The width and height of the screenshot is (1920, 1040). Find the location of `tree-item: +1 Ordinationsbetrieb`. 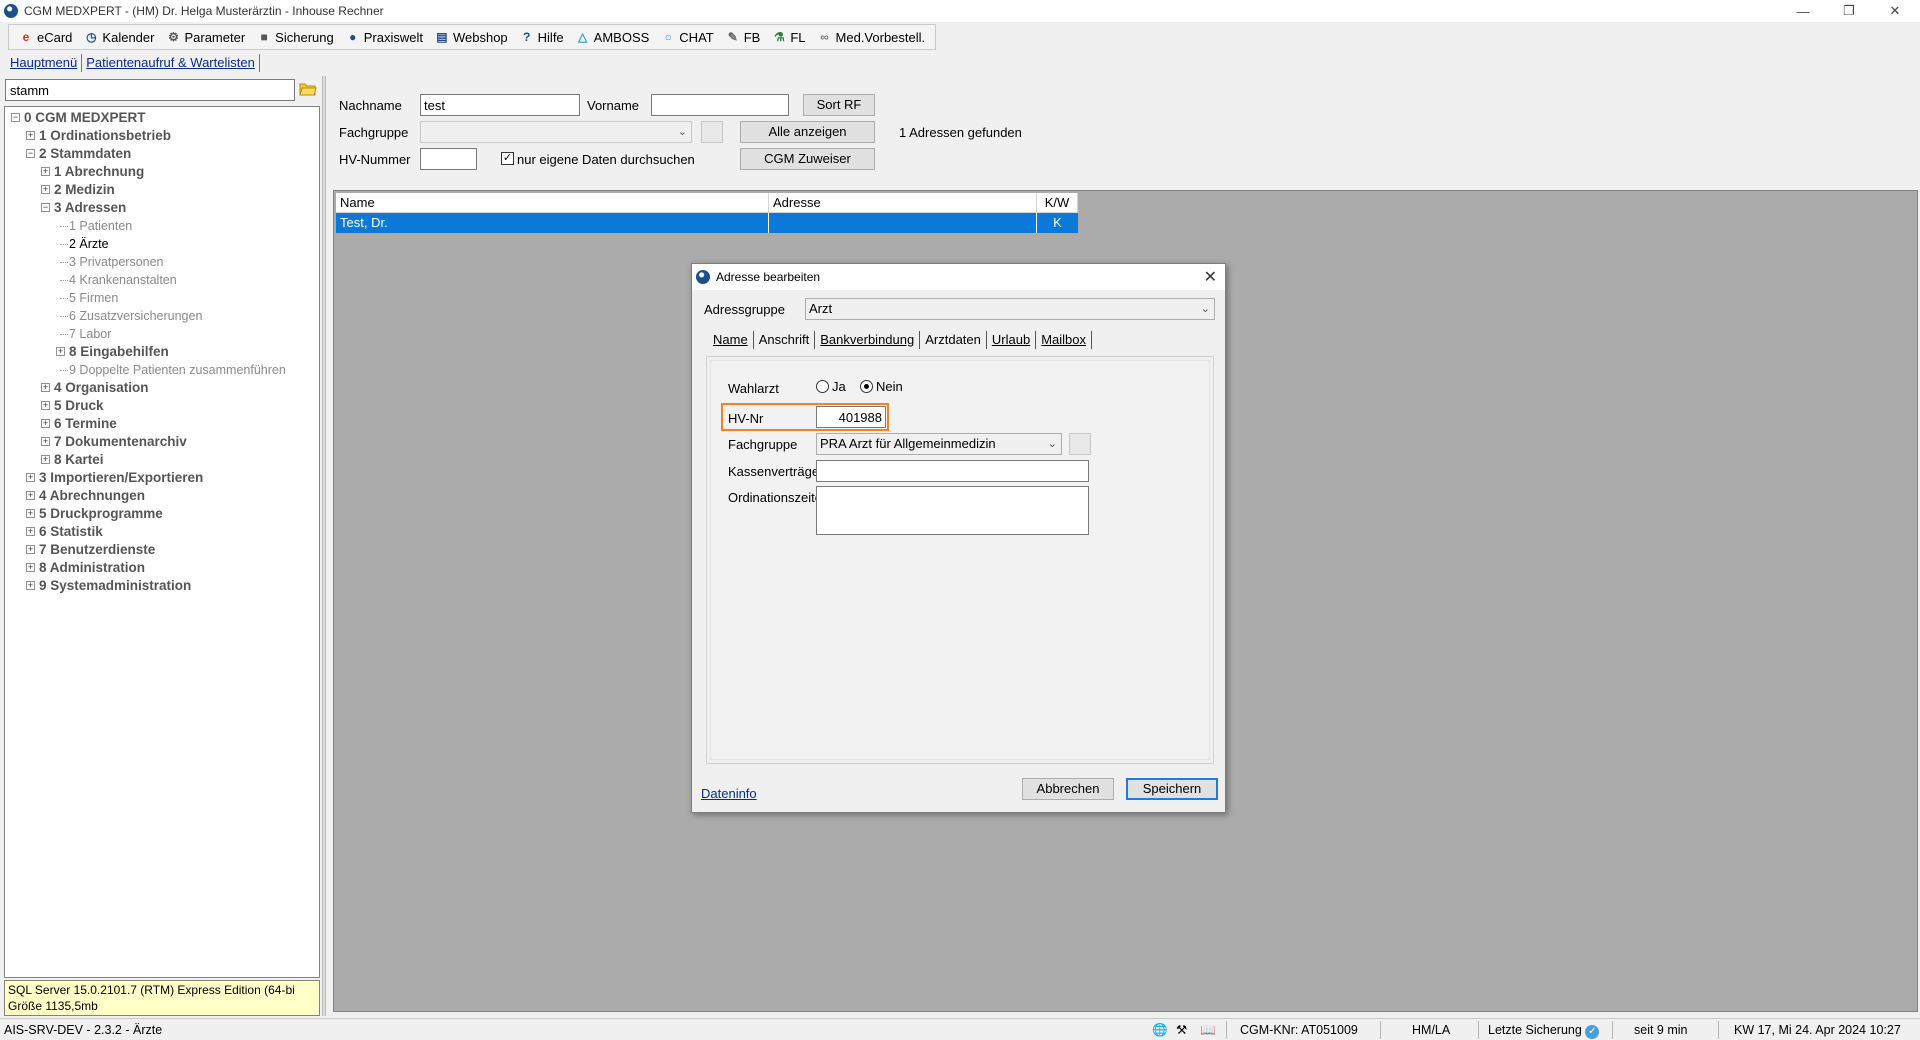

tree-item: +1 Ordinationsbetrieb is located at coordinates (162, 136).